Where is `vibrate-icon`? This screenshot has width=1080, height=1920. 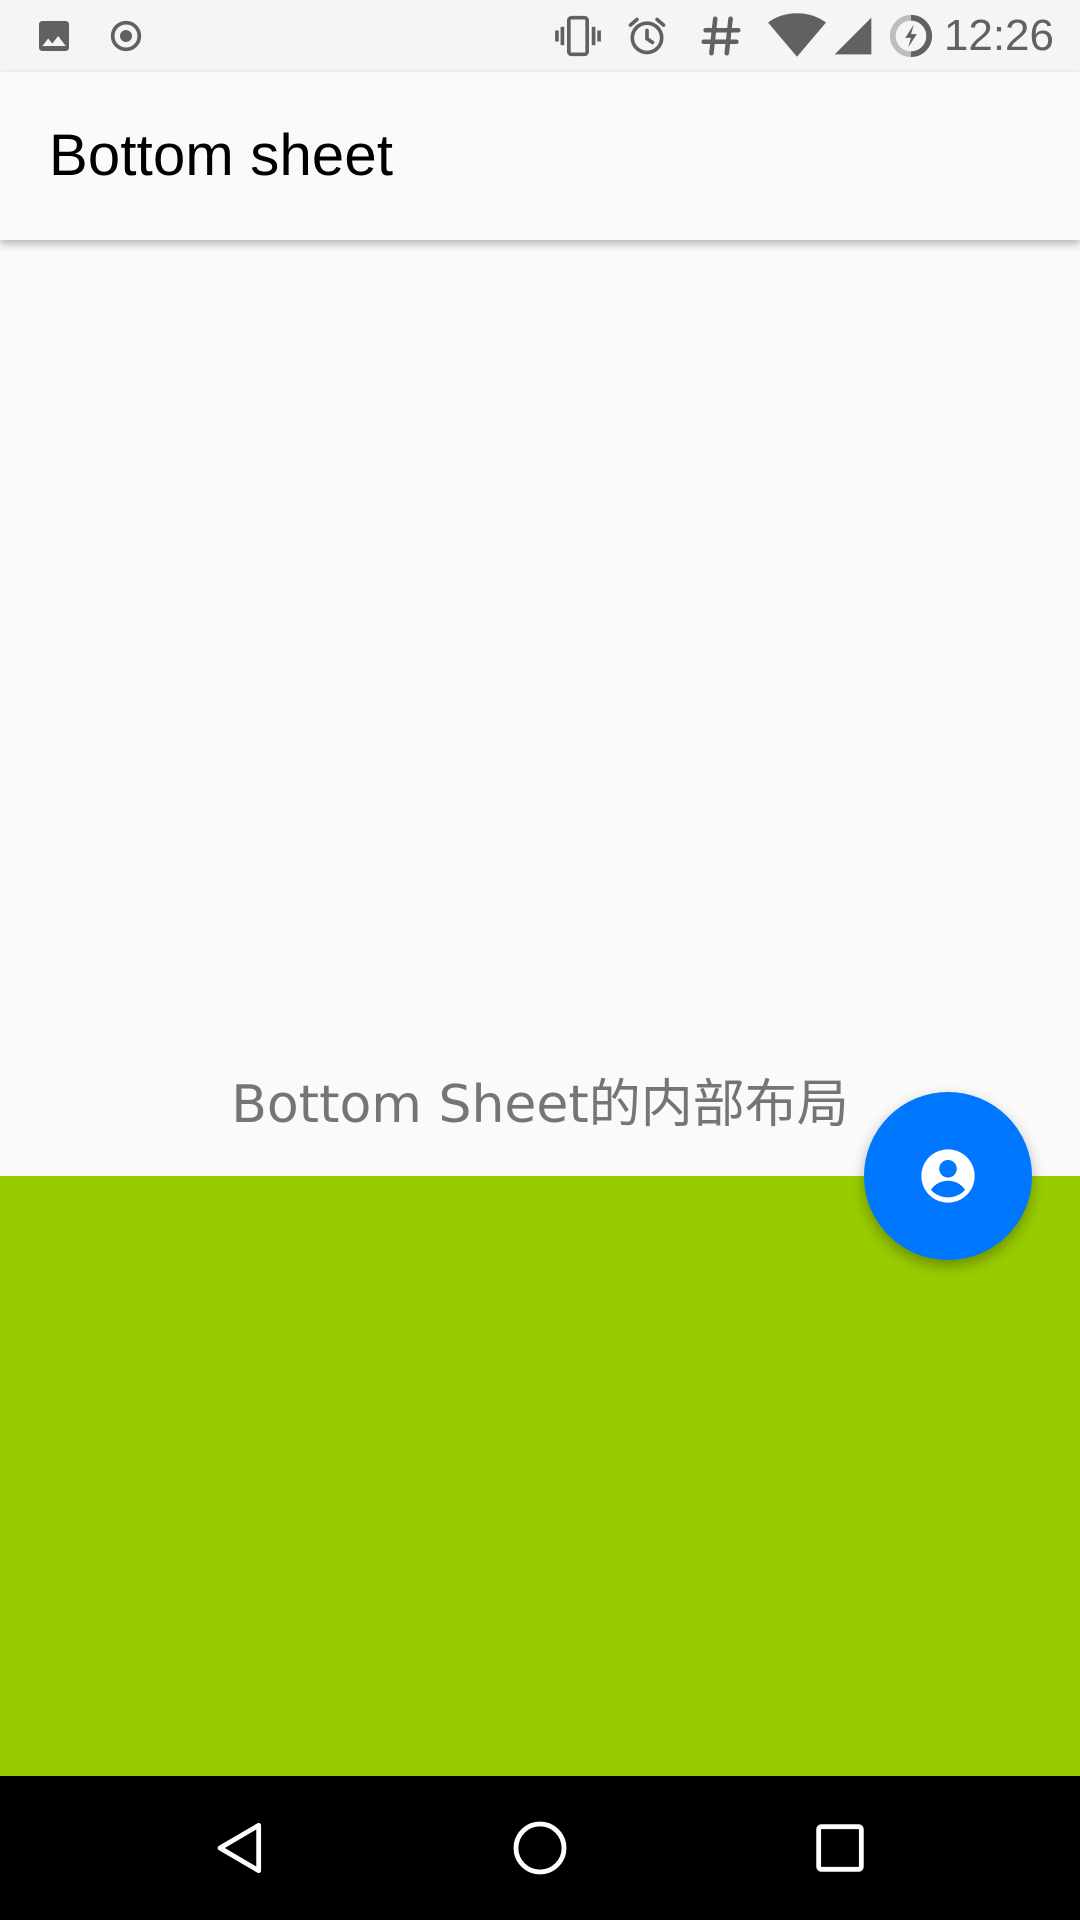
vibrate-icon is located at coordinates (578, 36).